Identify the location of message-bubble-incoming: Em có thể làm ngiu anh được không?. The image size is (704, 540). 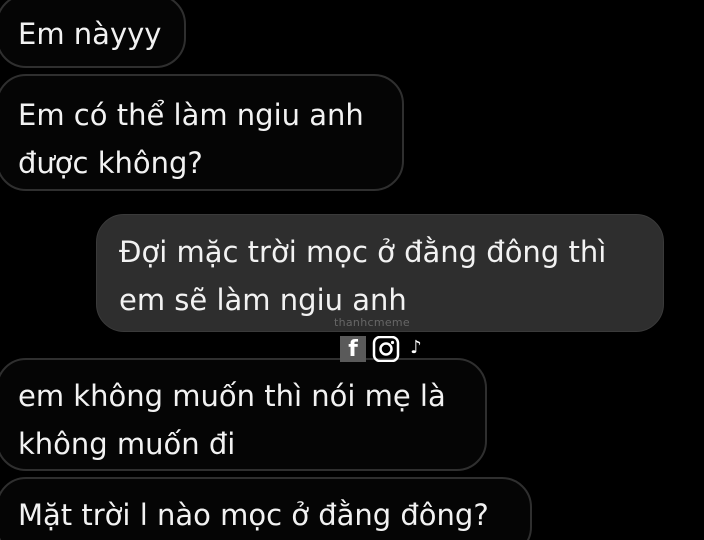
(202, 132).